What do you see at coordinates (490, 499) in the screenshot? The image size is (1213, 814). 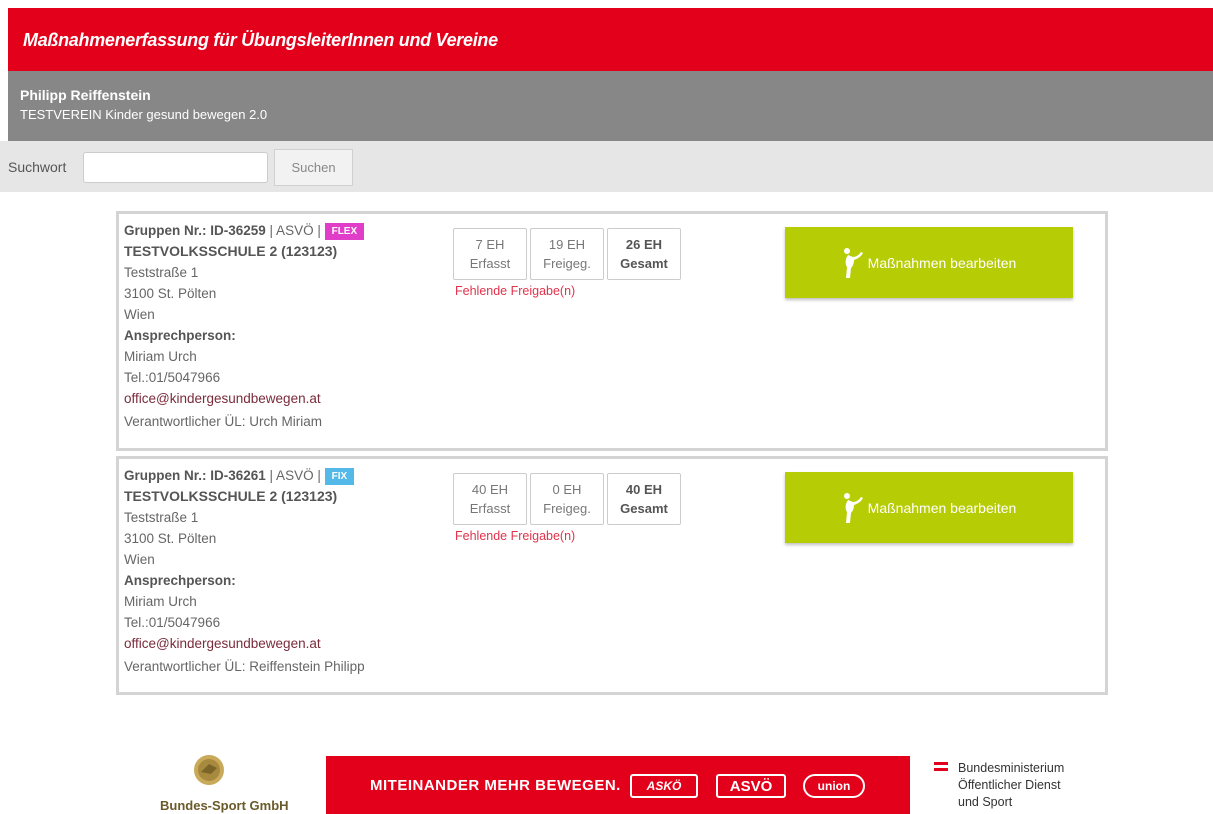 I see `stat-captured: 40 EH Erfasst` at bounding box center [490, 499].